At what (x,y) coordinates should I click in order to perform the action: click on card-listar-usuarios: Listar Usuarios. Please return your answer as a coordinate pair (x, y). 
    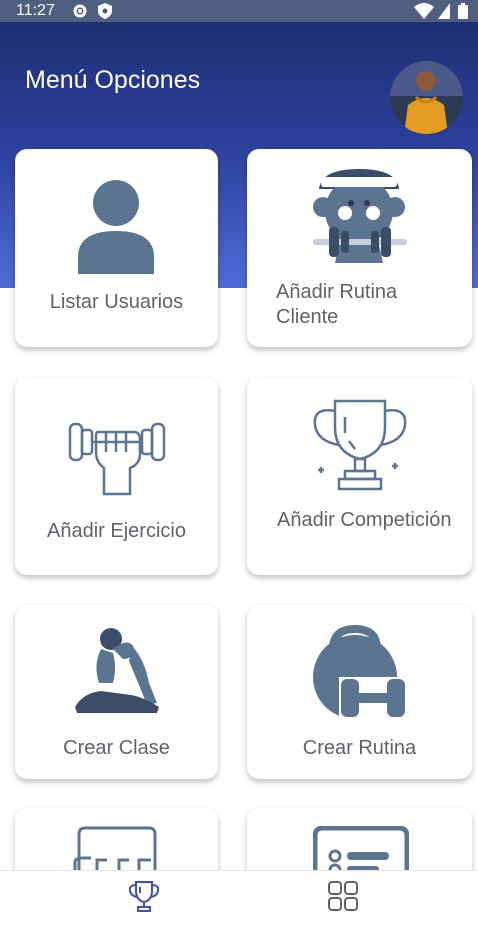
    Looking at the image, I should click on (116, 248).